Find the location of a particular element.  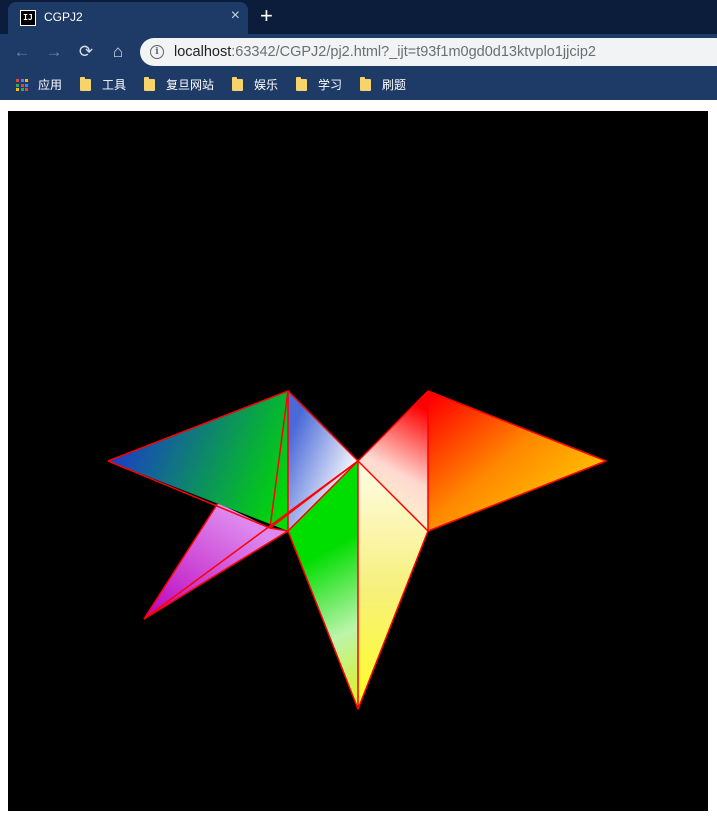

blue-left-wing-face is located at coordinates (198, 461).